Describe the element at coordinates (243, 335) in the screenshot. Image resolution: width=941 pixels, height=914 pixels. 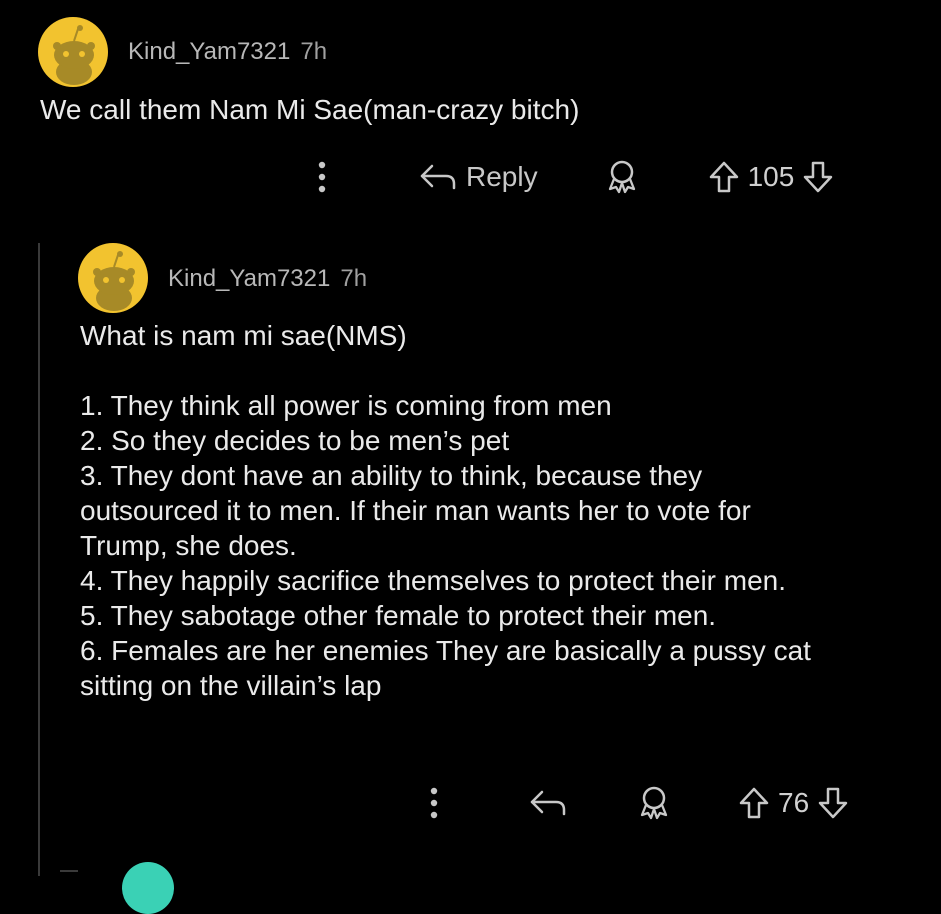
I see `comment-intro: What is nam mi sae(NMS)` at that location.